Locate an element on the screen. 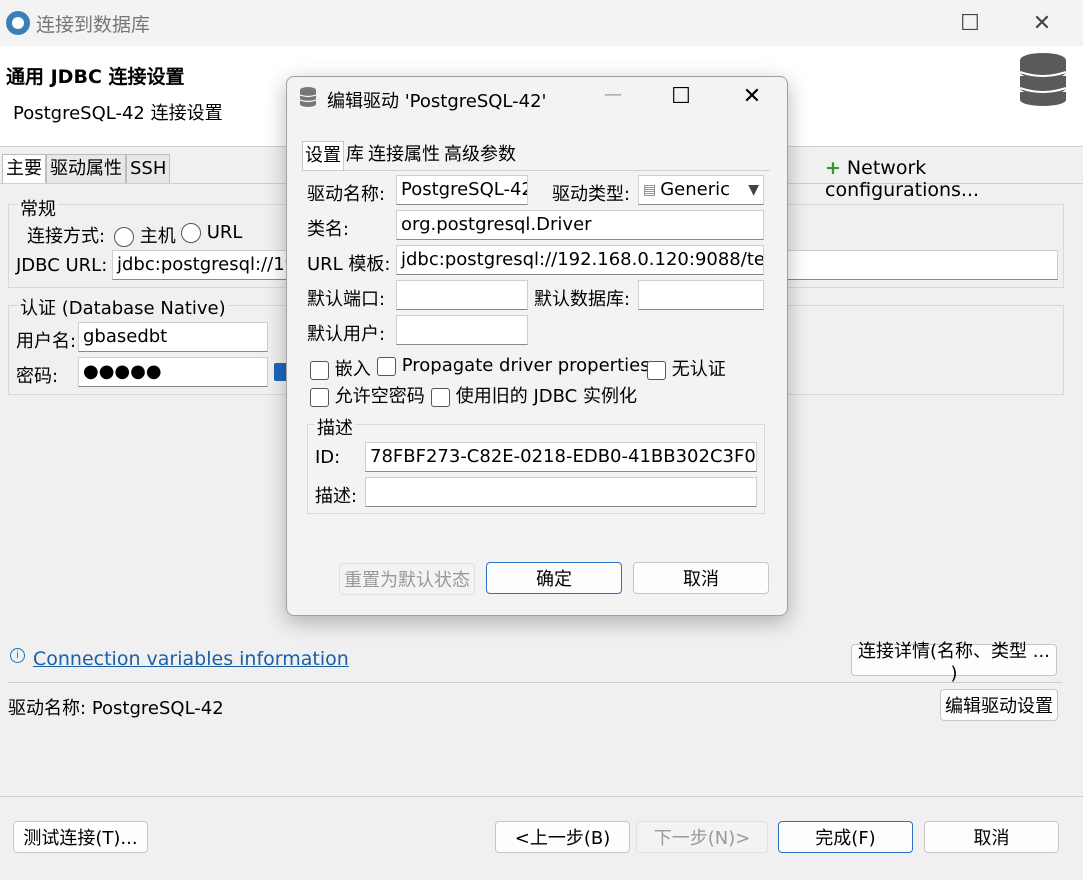 The width and height of the screenshot is (1083, 880). tab-driver-properties: 驱动属性 is located at coordinates (86, 168).